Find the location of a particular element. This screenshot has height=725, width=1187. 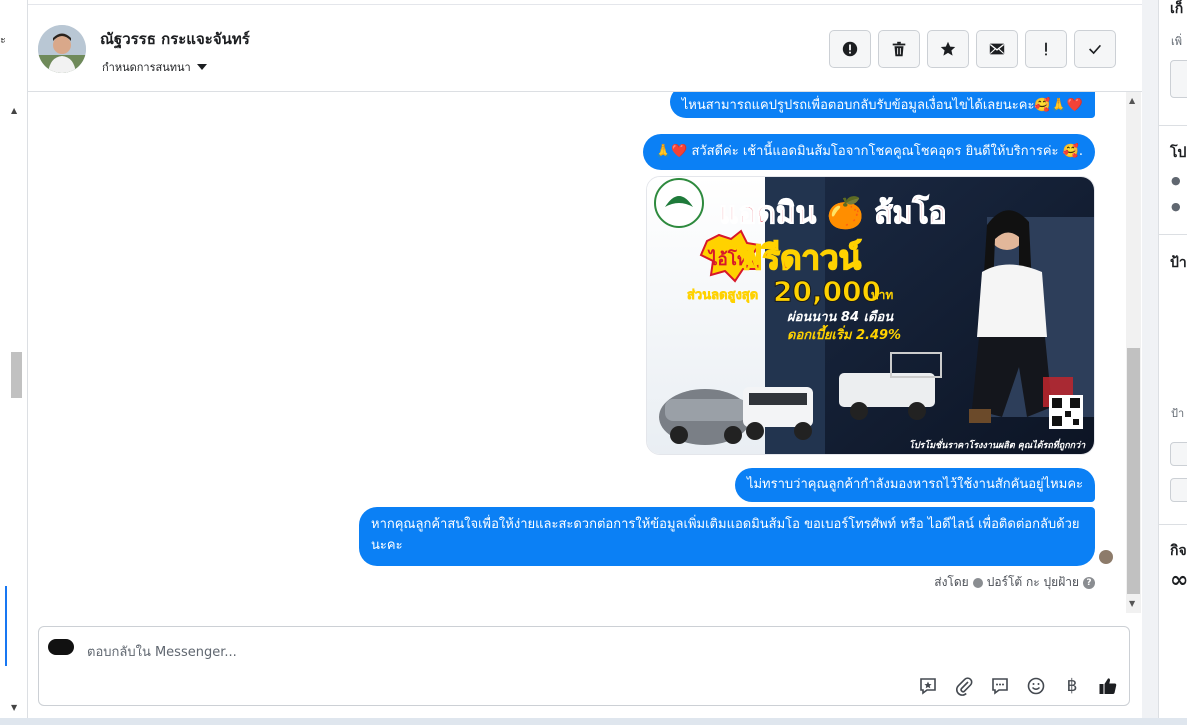

assign-label: กำหนดการสนทนา is located at coordinates (146, 67).